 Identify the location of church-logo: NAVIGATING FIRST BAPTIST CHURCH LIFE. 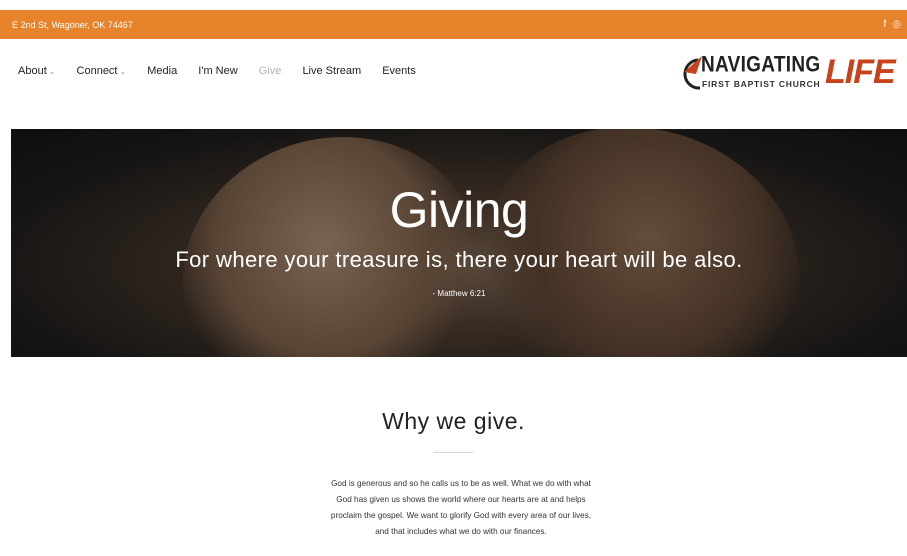
(792, 74).